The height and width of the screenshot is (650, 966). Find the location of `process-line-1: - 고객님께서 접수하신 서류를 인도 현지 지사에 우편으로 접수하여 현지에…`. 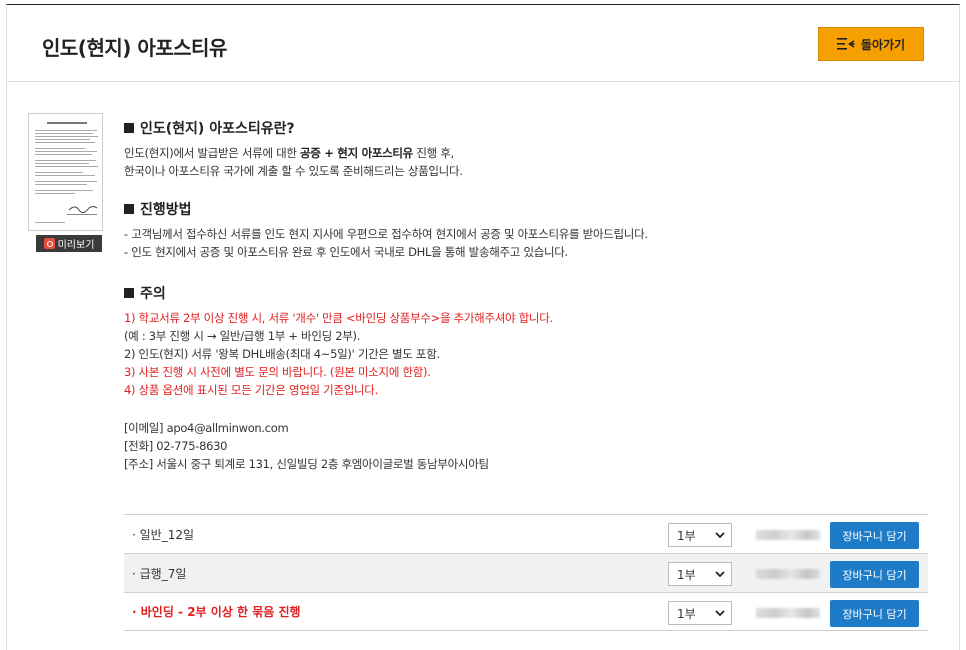

process-line-1: - 고객님께서 접수하신 서류를 인도 현지 지사에 우편으로 접수하여 현지에… is located at coordinates (386, 234).